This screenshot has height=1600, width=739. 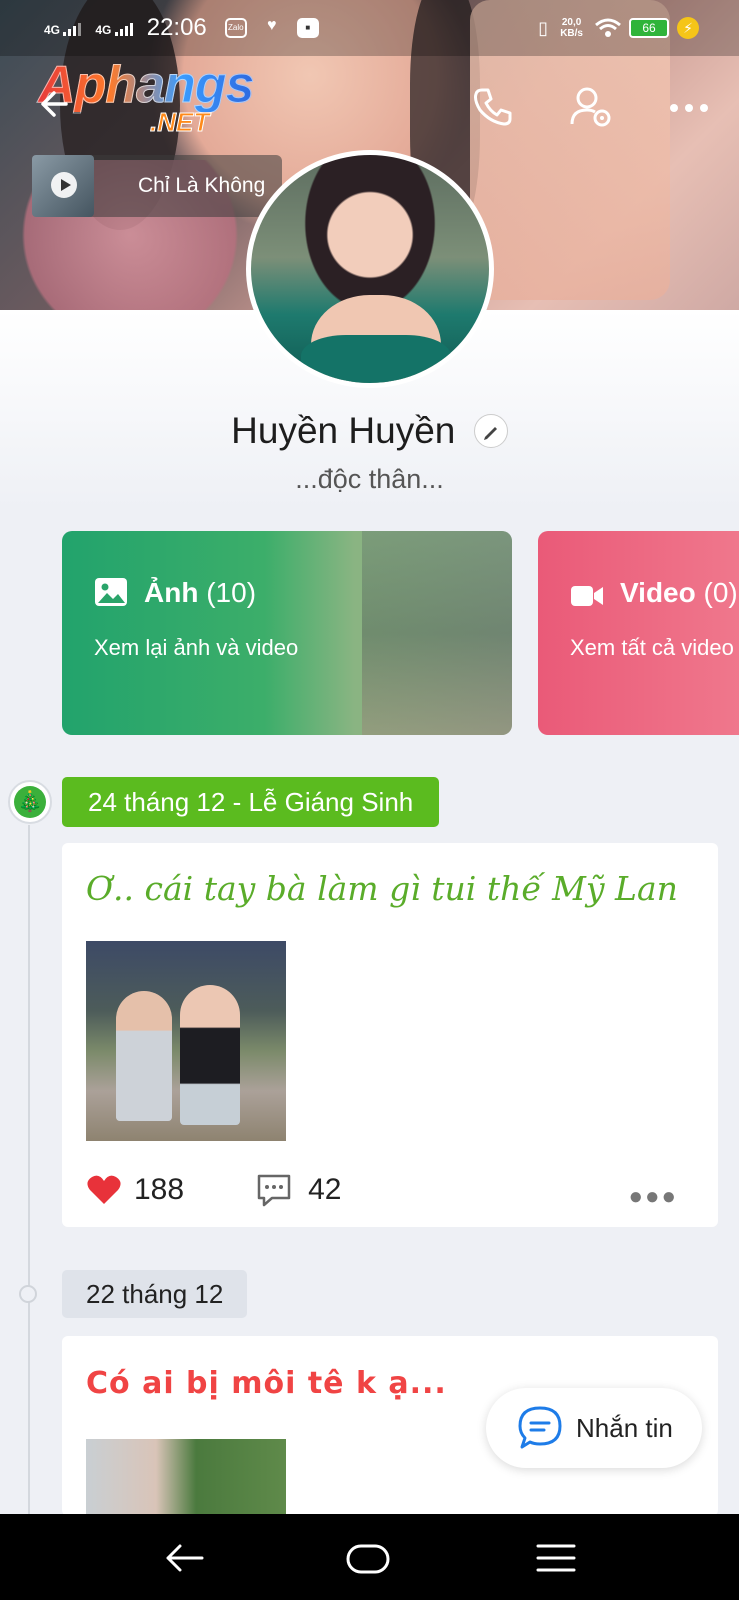 What do you see at coordinates (111, 592) in the screenshot?
I see `image-icon` at bounding box center [111, 592].